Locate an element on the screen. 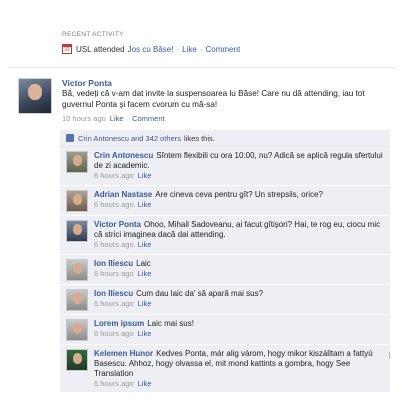  post-time: 10 hours ago is located at coordinates (84, 118).